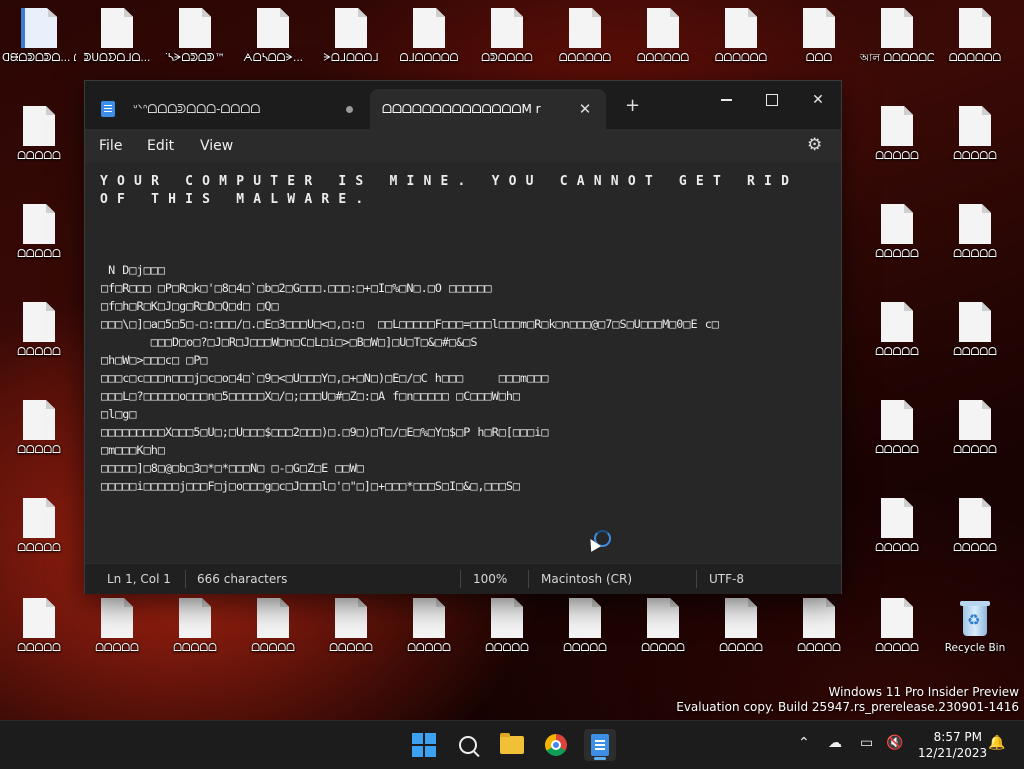 This screenshot has height=769, width=1024. I want to click on volume-muted-icon: 🔇, so click(894, 743).